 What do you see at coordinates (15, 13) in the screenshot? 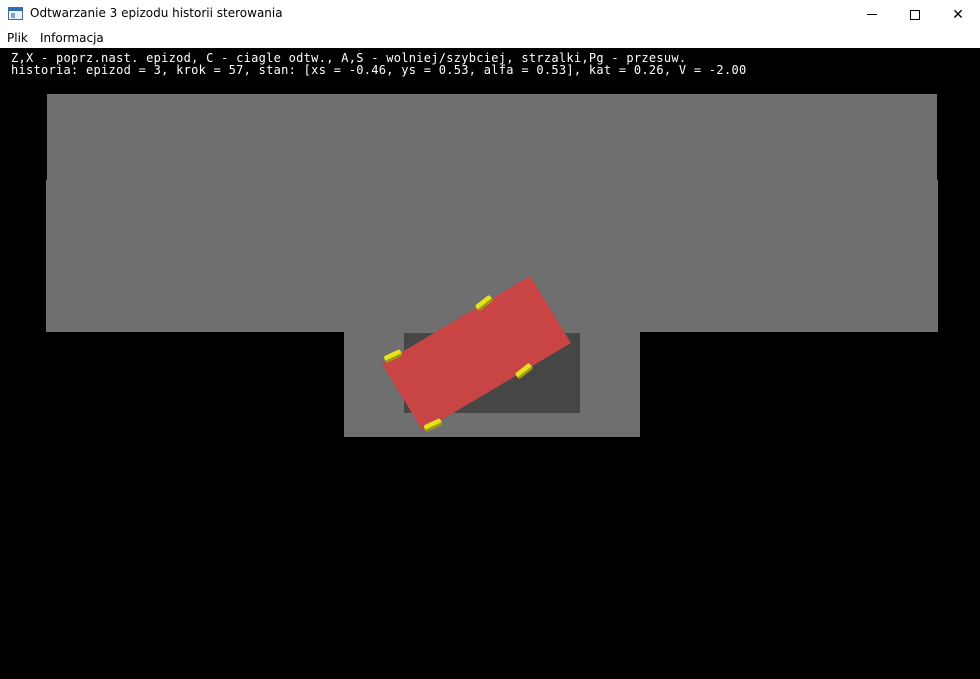
I see `app-window-icon` at bounding box center [15, 13].